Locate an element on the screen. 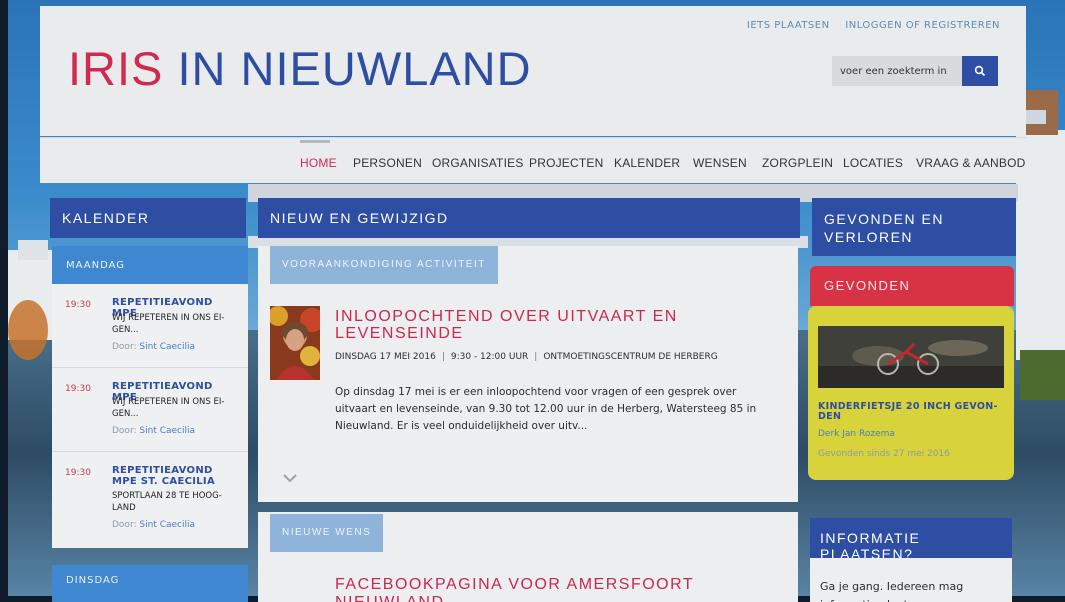 Image resolution: width=1065 pixels, height=602 pixels. news-tag: VOORAANKONDIGING ACTIVITEIT is located at coordinates (384, 265).